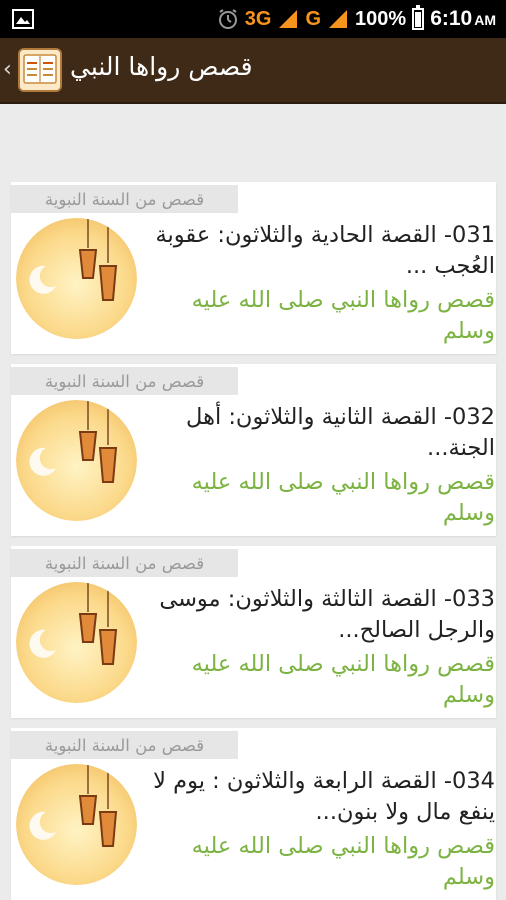 Image resolution: width=506 pixels, height=900 pixels. I want to click on action-bar: ‹ قصص رواها النبي, so click(253, 71).